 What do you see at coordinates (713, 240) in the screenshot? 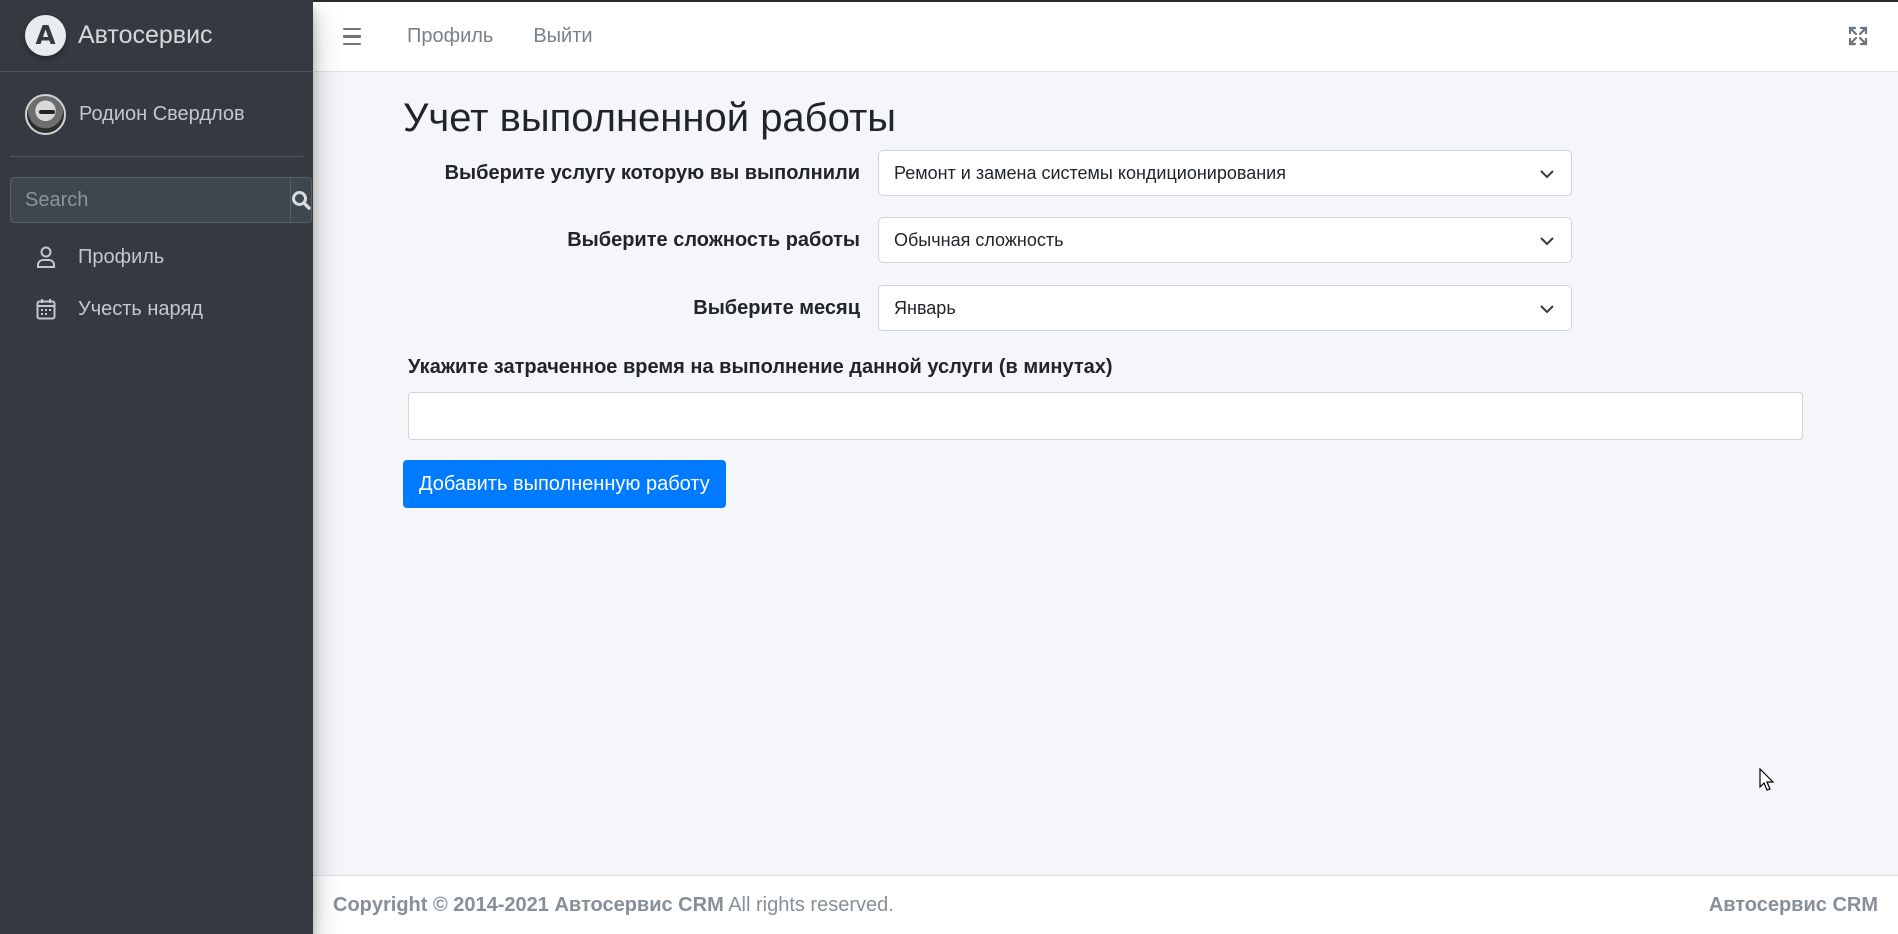
I see `complexity-label: Выберите сложность работы` at bounding box center [713, 240].